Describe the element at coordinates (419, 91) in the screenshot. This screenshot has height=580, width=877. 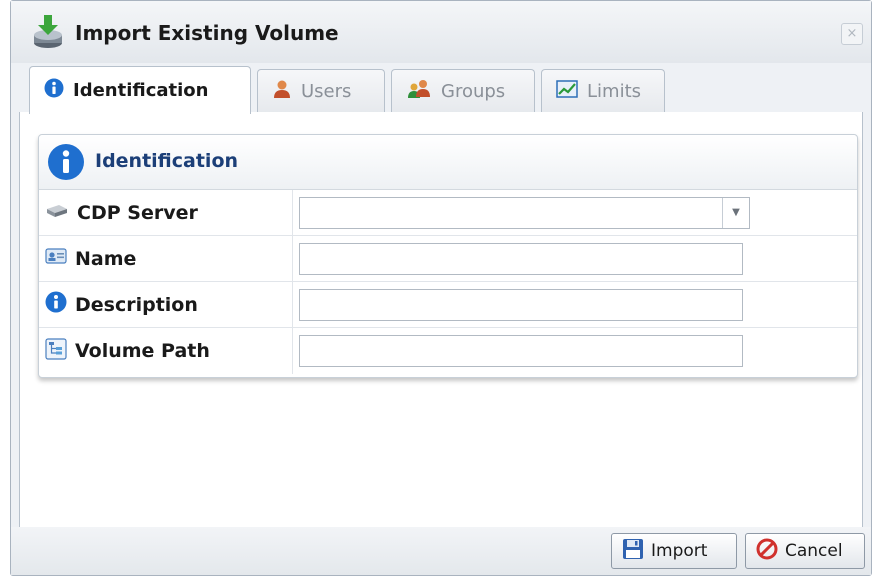
I see `group-icon` at that location.